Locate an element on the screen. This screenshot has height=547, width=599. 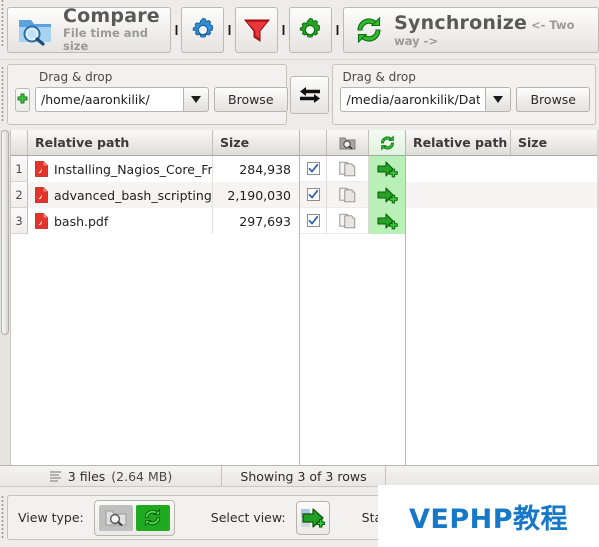
compare-dropdown-arrow is located at coordinates (176, 30).